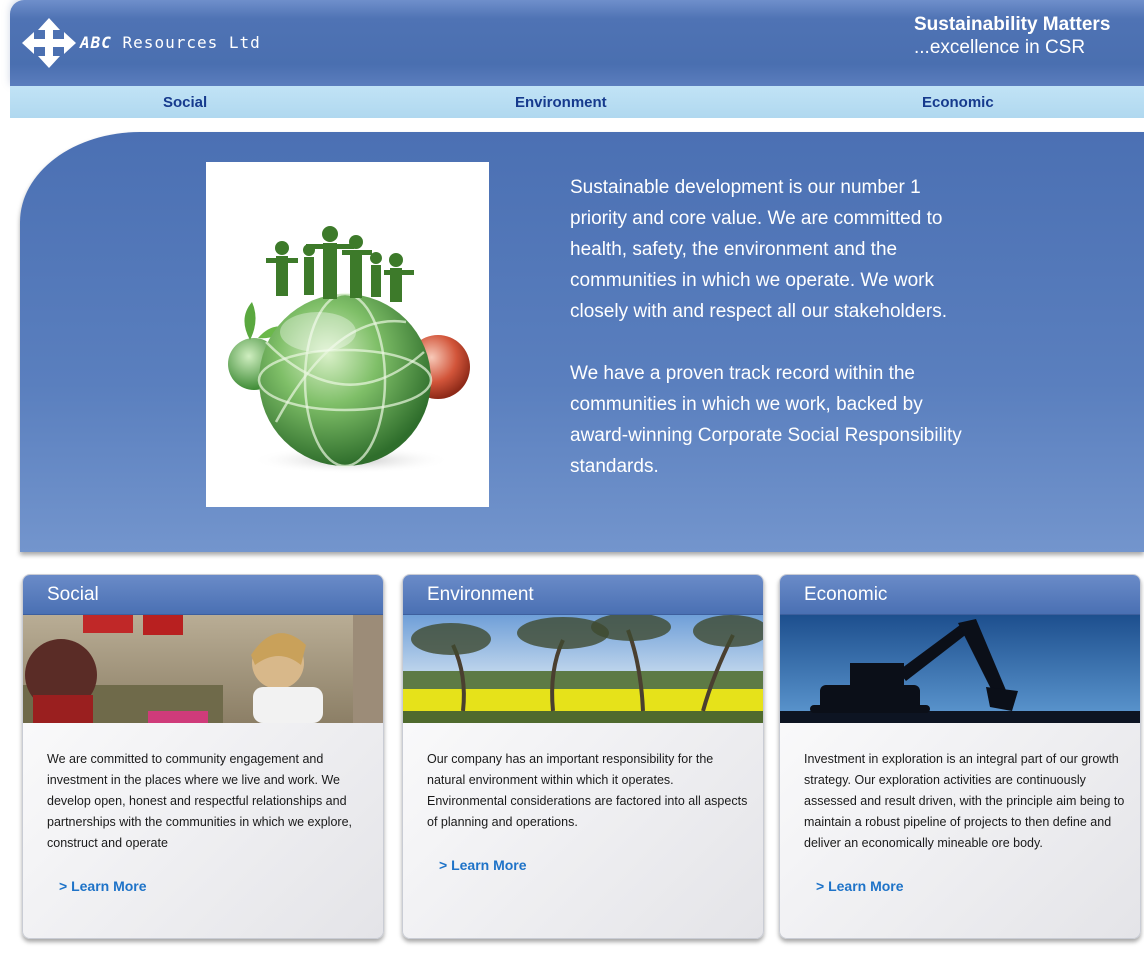 The height and width of the screenshot is (974, 1144). I want to click on learn-more-social-link: > Learn More, so click(103, 886).